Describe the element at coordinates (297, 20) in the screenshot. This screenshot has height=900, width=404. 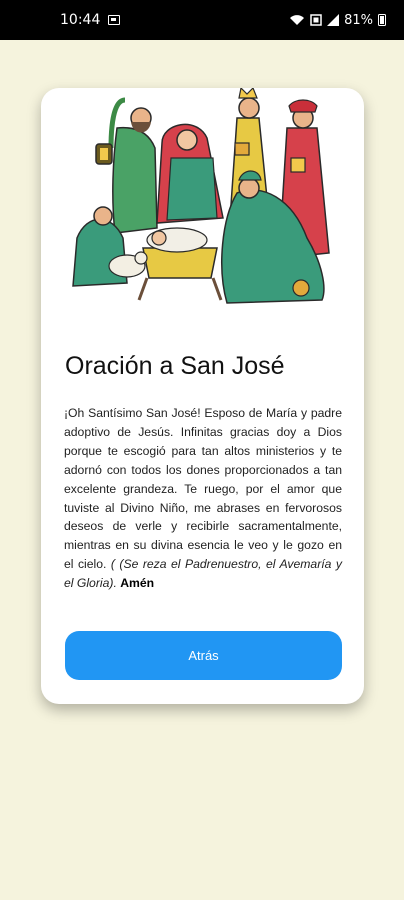
I see `wifi-icon` at that location.